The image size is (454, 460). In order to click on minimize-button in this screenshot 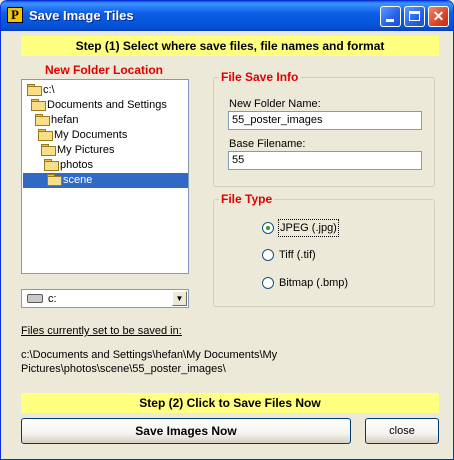, I will do `click(390, 16)`.